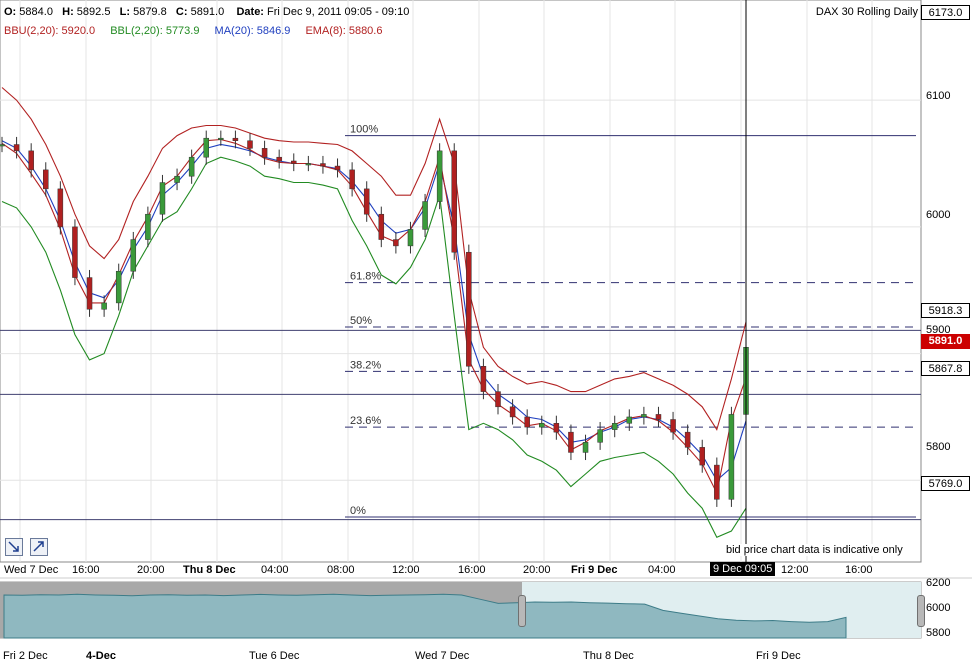 The image size is (972, 666). I want to click on date-label: Date:, so click(250, 12).